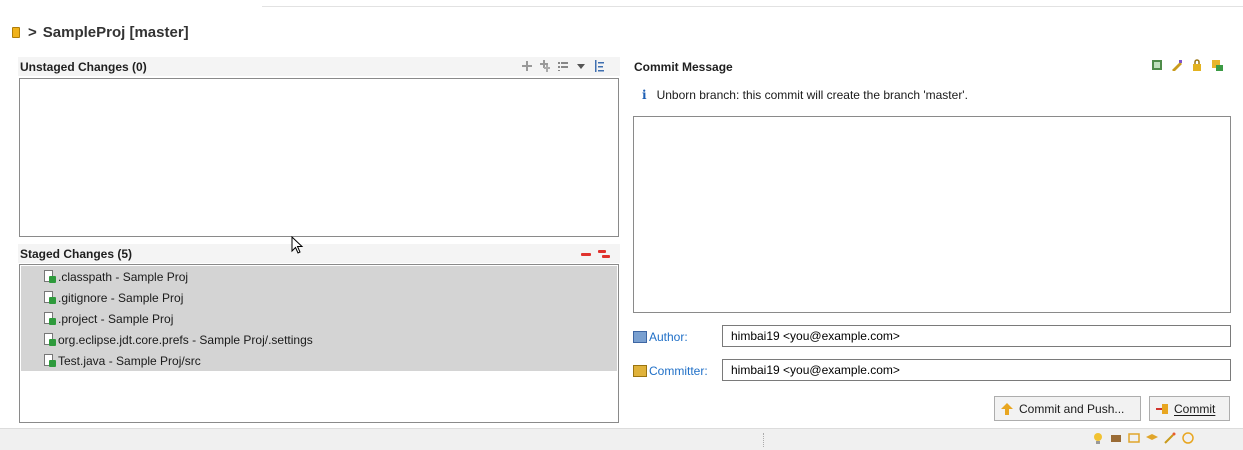  What do you see at coordinates (1098, 438) in the screenshot?
I see `tip-lightbulb-icon` at bounding box center [1098, 438].